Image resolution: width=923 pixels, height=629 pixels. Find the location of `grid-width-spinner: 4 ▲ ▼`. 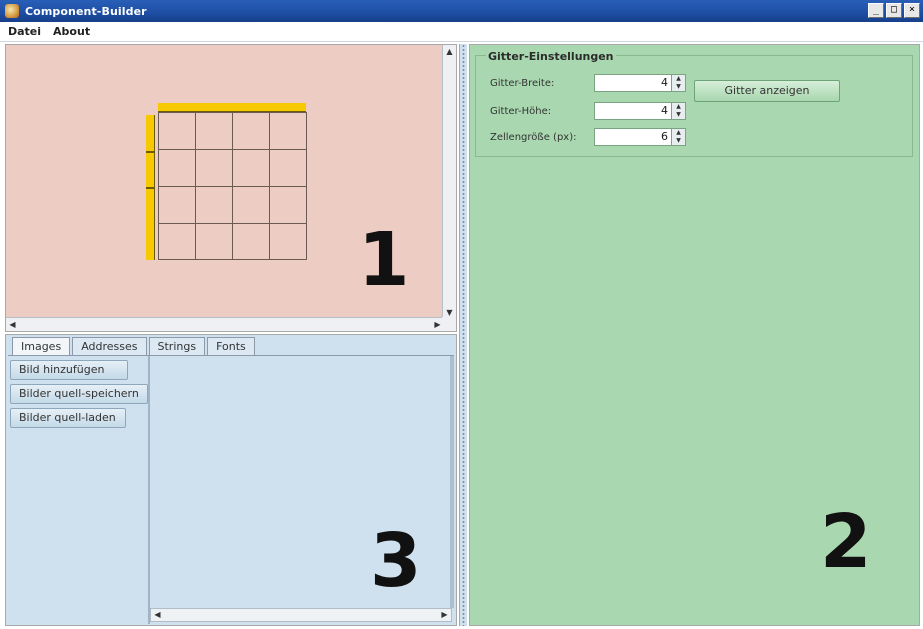

grid-width-spinner: 4 ▲ ▼ is located at coordinates (640, 83).